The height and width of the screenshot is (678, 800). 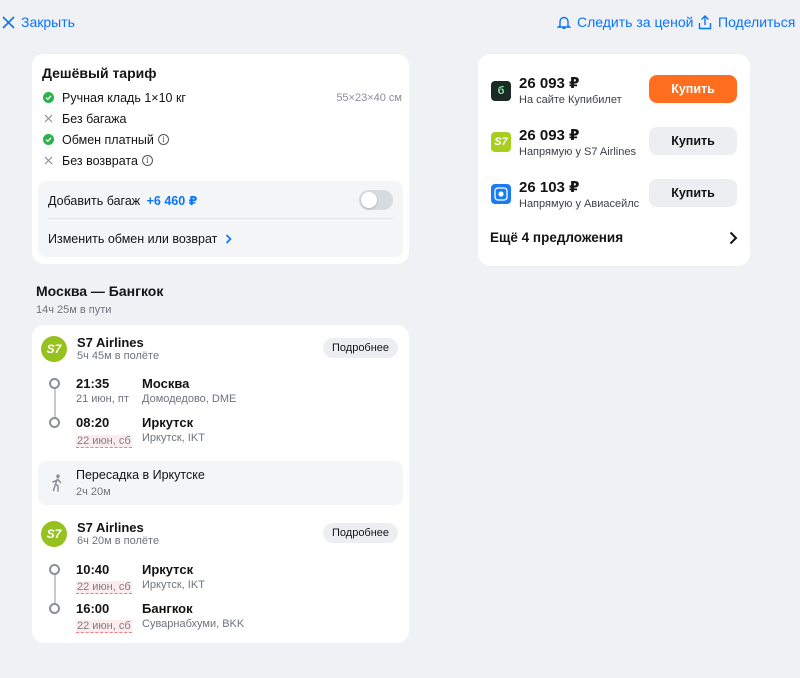 What do you see at coordinates (501, 194) in the screenshot?
I see `aviasales-logo-icon` at bounding box center [501, 194].